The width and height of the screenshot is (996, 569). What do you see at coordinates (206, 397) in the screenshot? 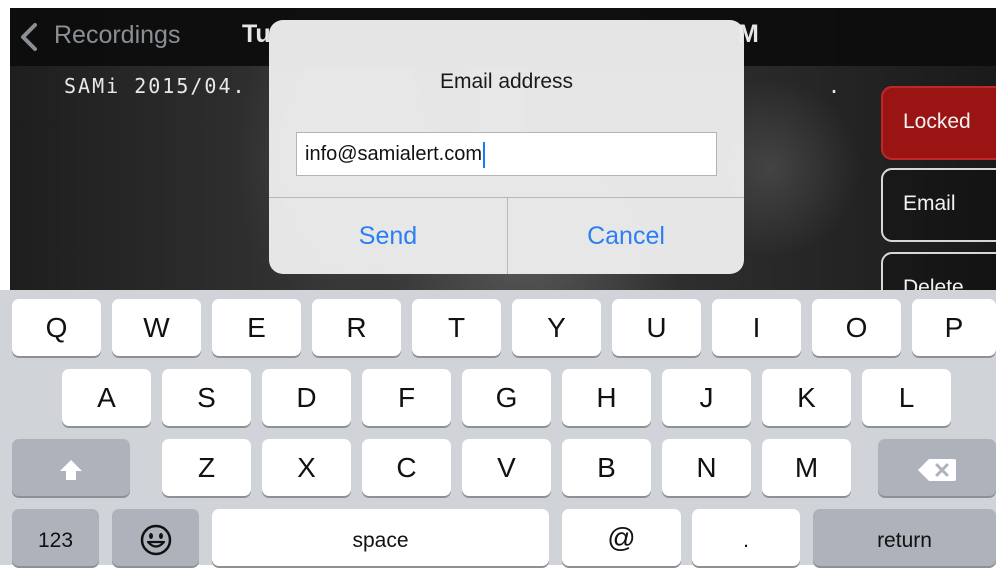
I see `key-s: S` at bounding box center [206, 397].